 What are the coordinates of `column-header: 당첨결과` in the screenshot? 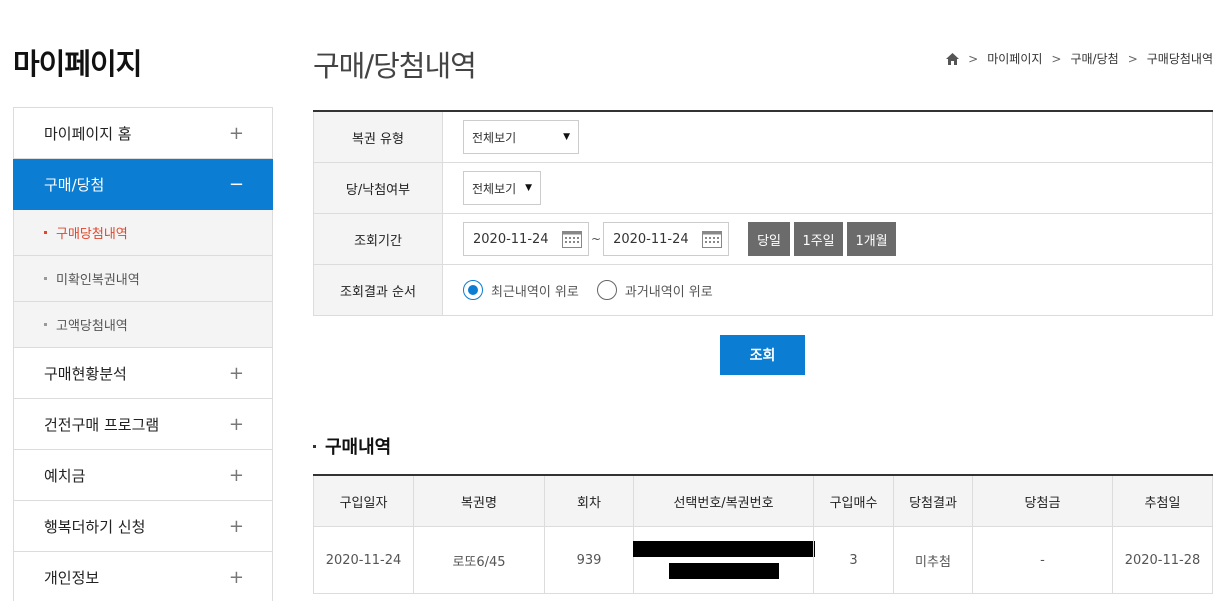 It's located at (932, 501).